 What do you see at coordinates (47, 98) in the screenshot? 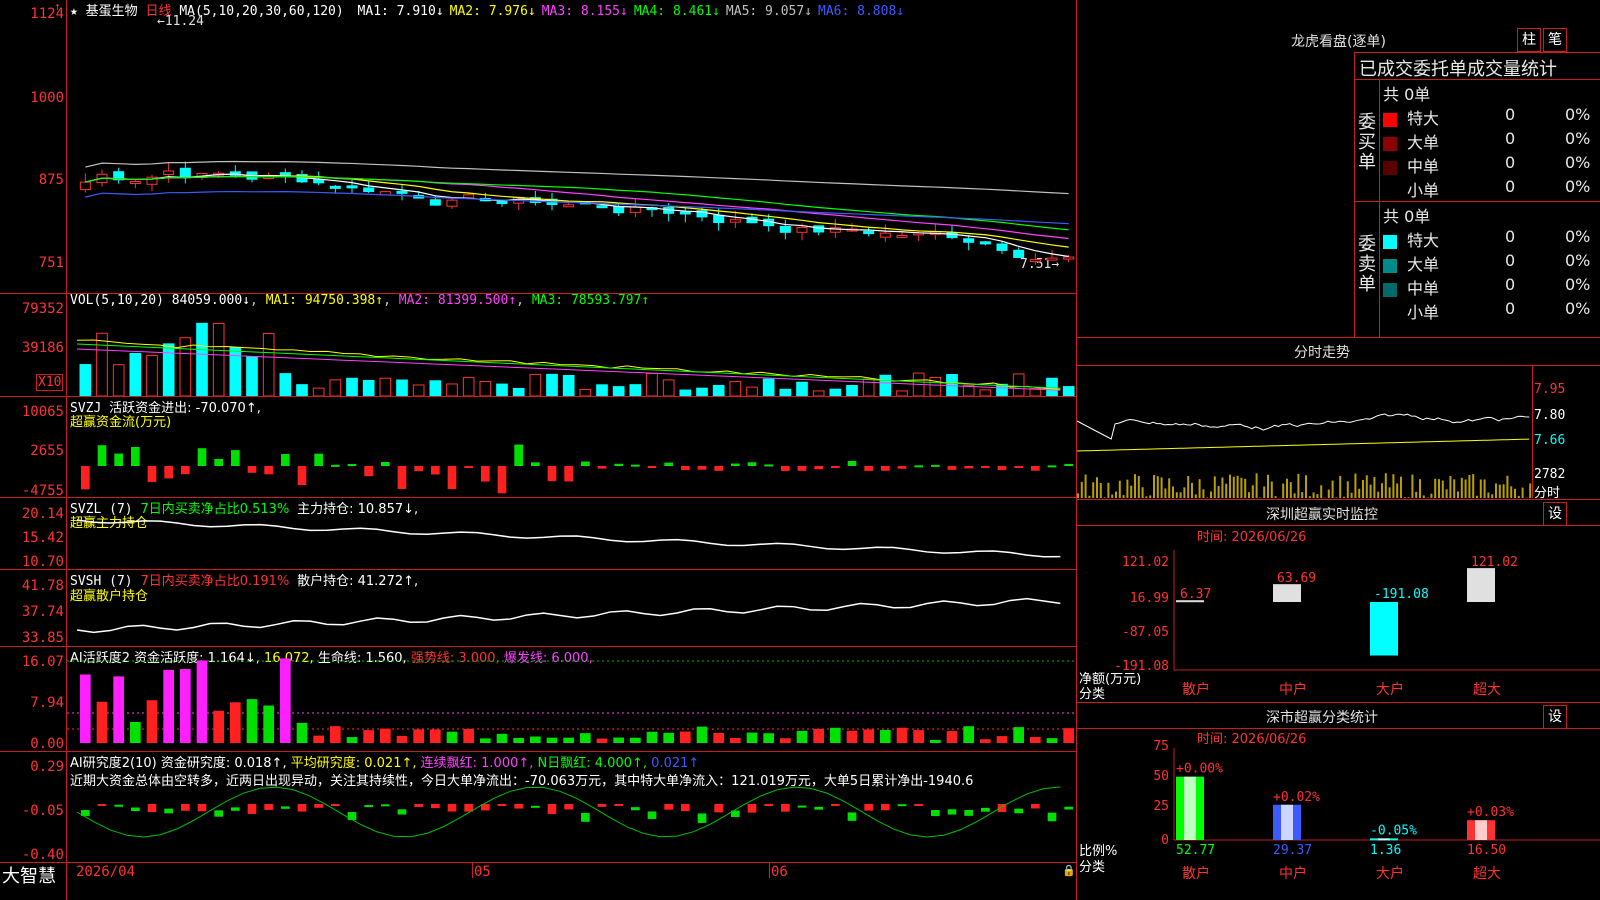
I see `price-tick: 1000` at bounding box center [47, 98].